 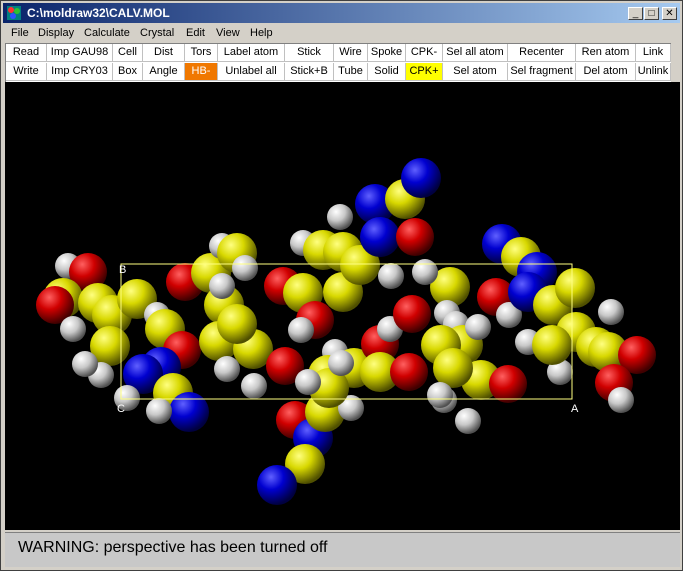 What do you see at coordinates (606, 53) in the screenshot?
I see `ren-atom-button: Ren atom` at bounding box center [606, 53].